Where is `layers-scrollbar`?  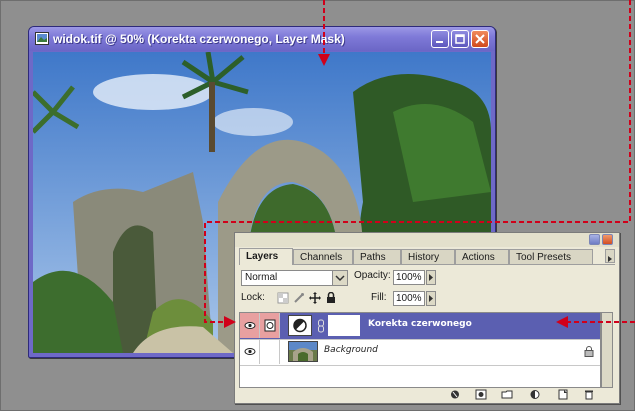
layers-scrollbar is located at coordinates (607, 350).